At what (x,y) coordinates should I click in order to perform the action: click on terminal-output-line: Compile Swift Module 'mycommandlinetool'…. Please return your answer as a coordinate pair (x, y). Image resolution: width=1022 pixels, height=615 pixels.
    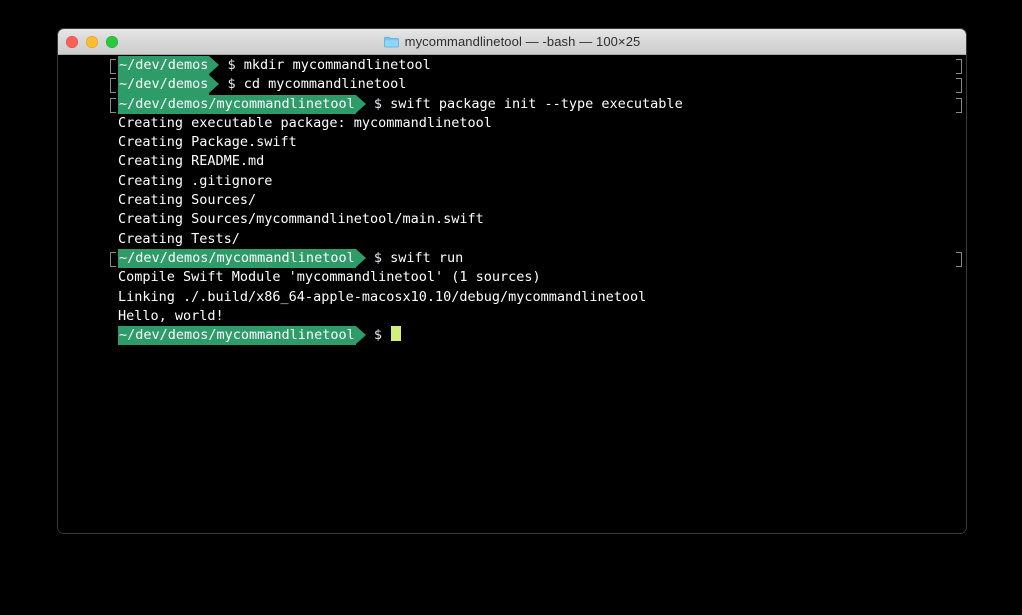
    Looking at the image, I should click on (512, 277).